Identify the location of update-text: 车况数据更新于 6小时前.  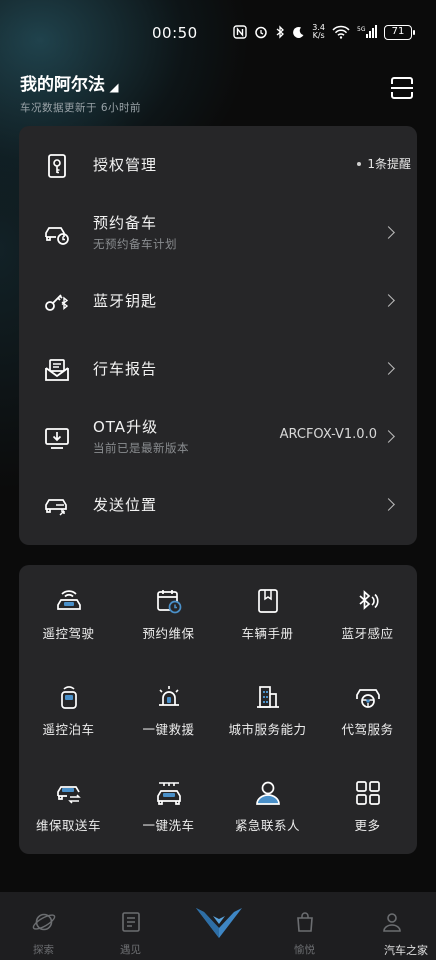
(81, 108).